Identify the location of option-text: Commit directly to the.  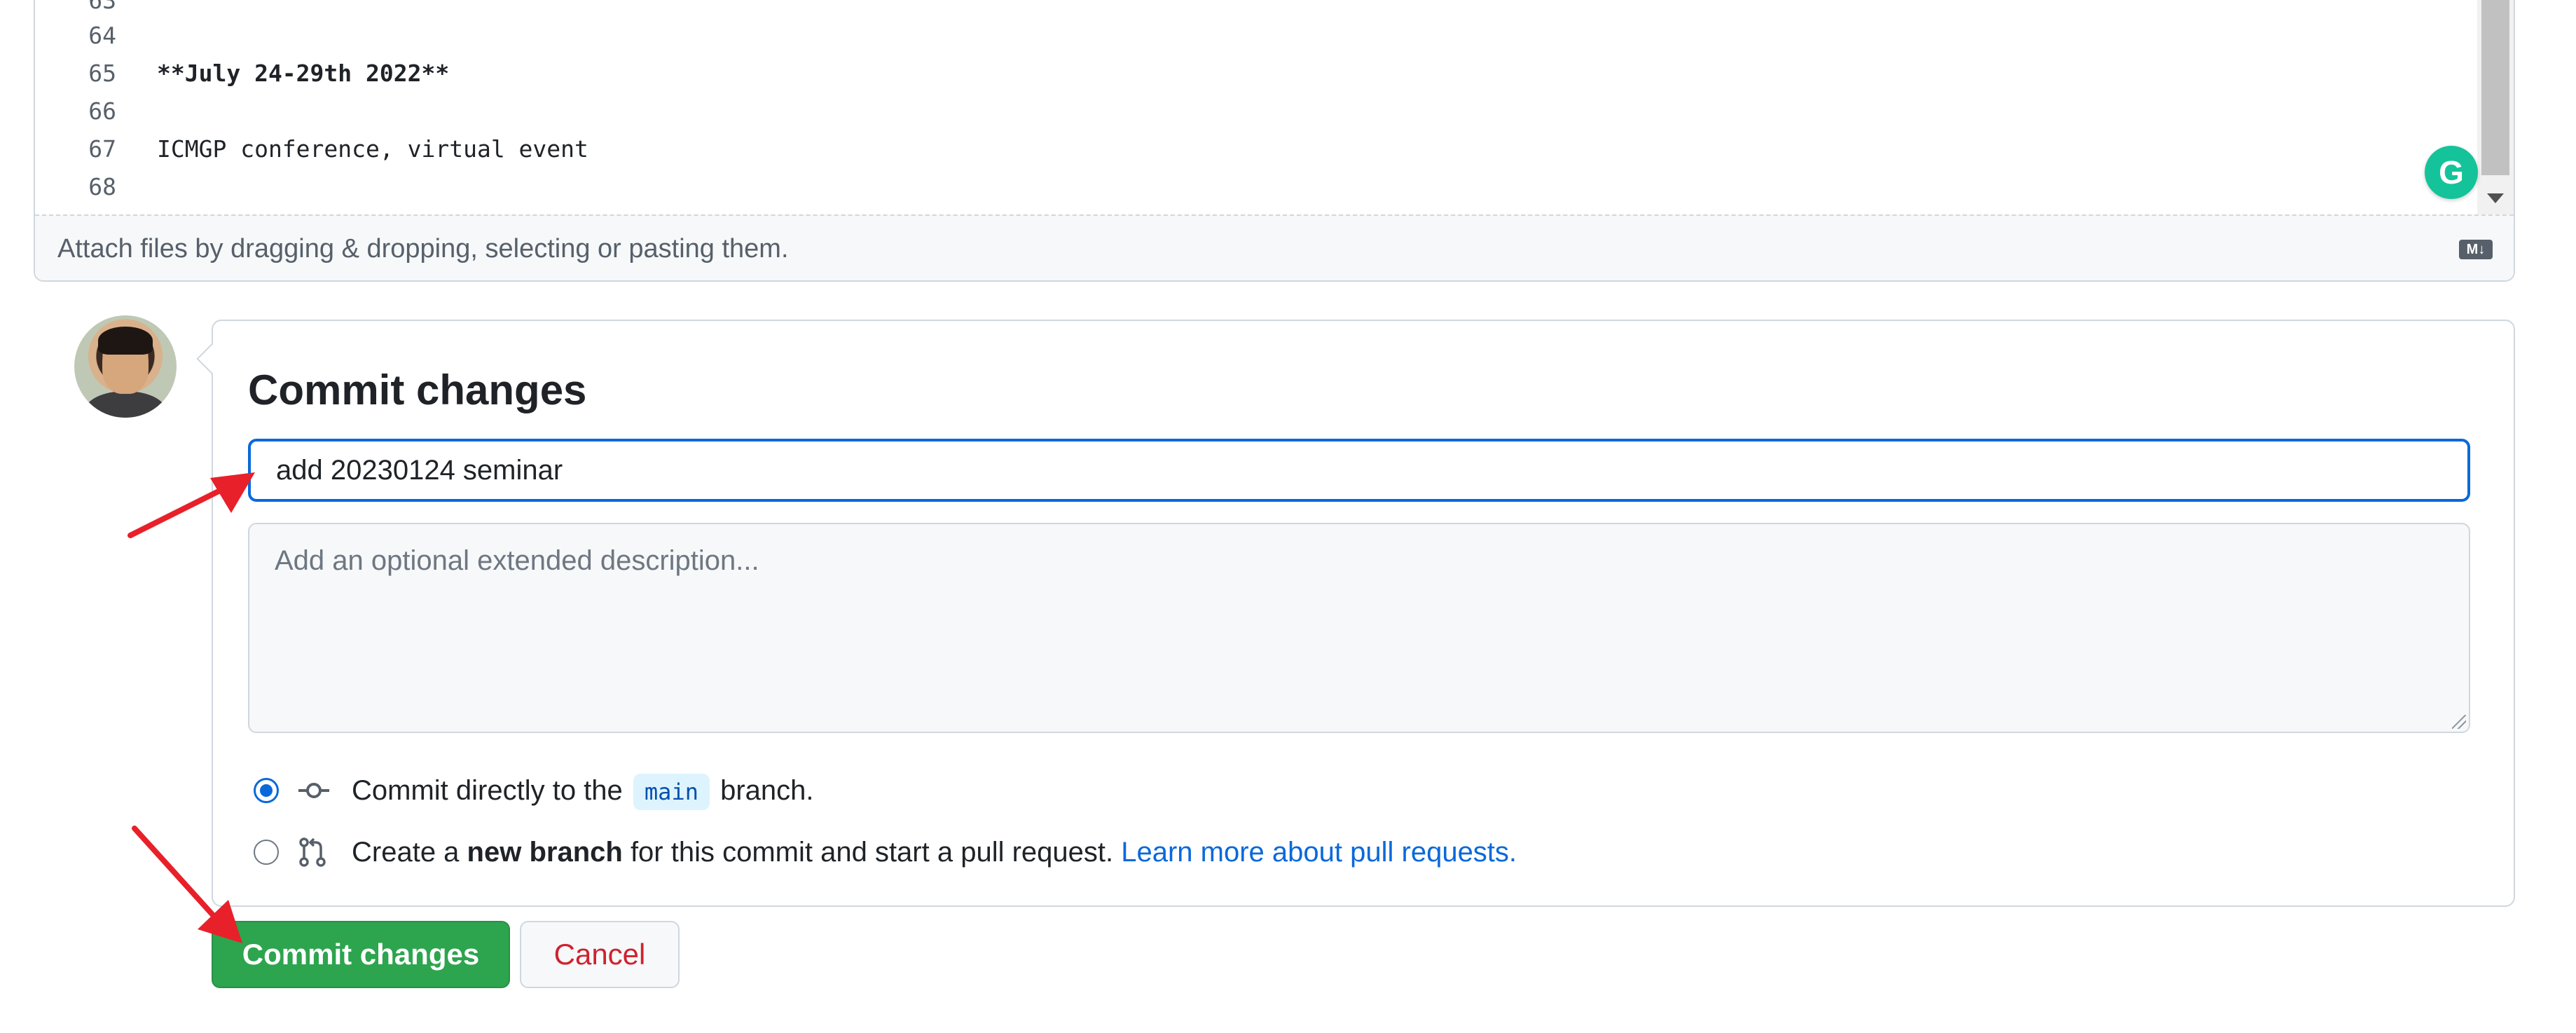
(487, 790).